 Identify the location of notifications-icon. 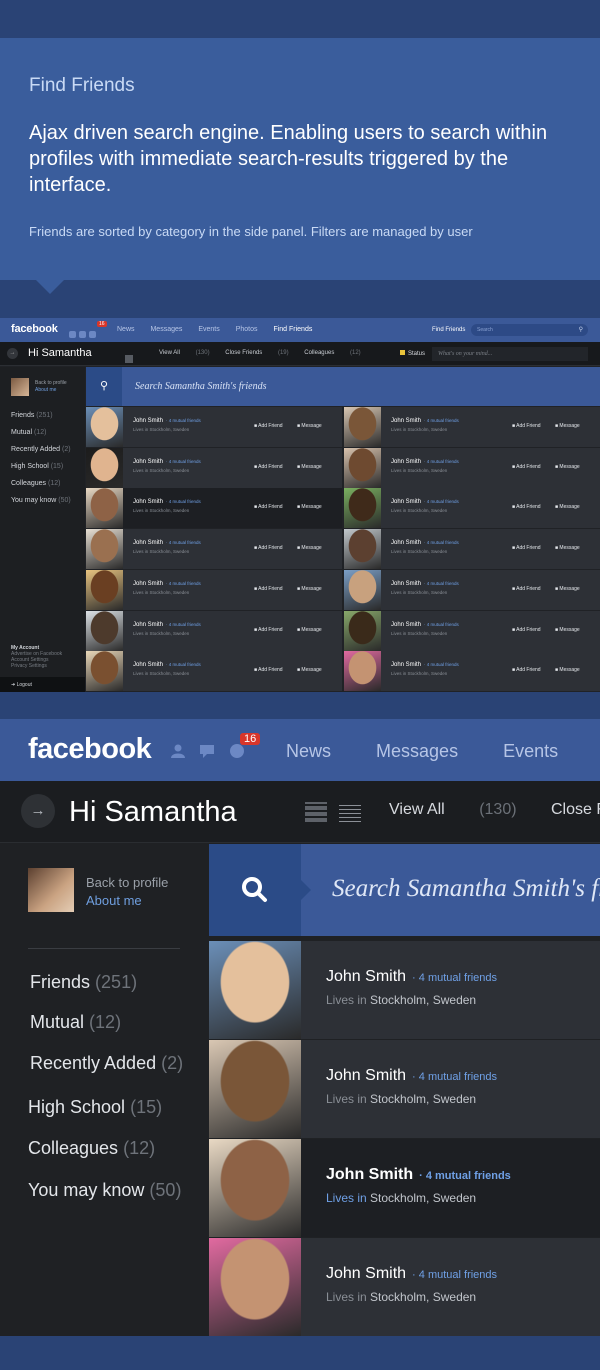
(92, 334).